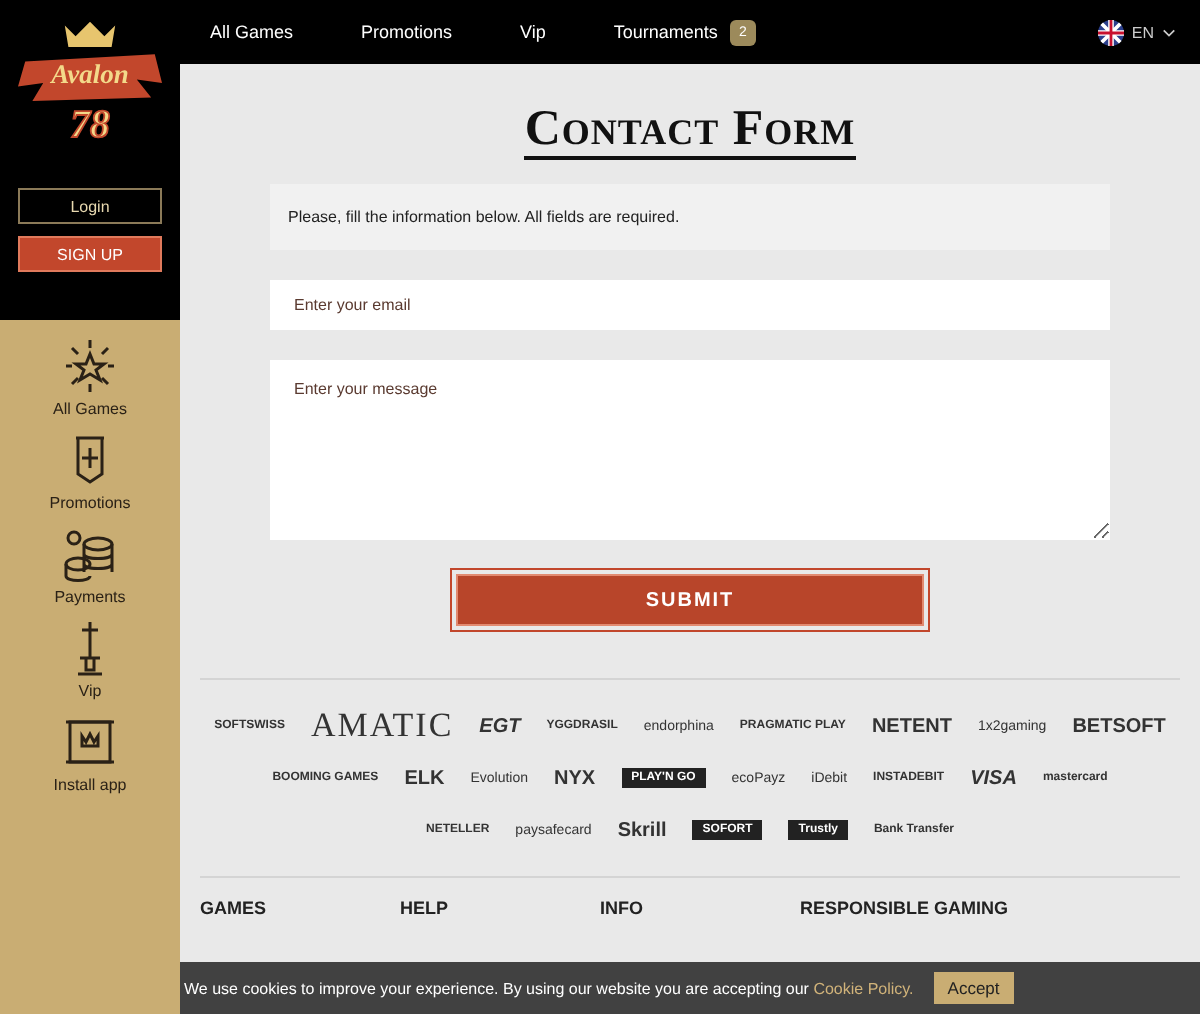  Describe the element at coordinates (500, 726) in the screenshot. I see `partner-logo: EGT` at that location.